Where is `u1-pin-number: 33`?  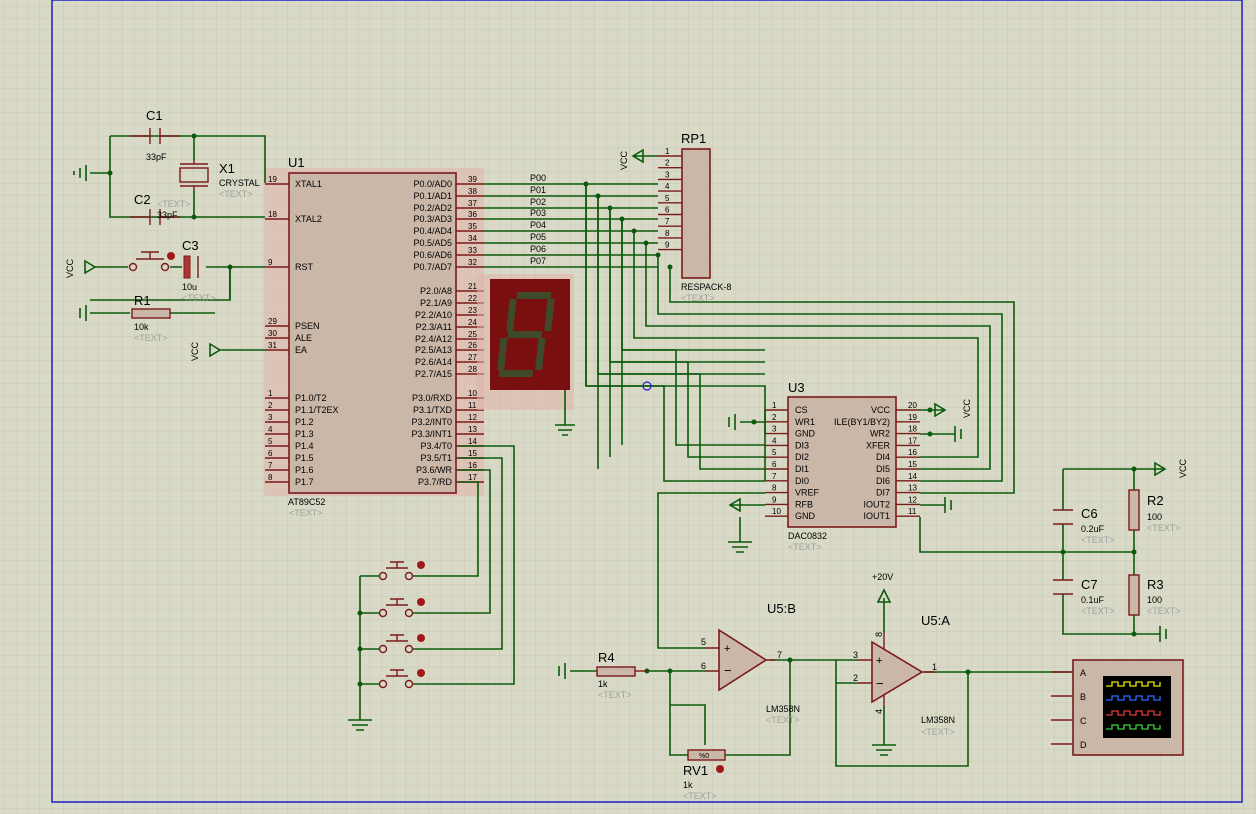 u1-pin-number: 33 is located at coordinates (472, 250).